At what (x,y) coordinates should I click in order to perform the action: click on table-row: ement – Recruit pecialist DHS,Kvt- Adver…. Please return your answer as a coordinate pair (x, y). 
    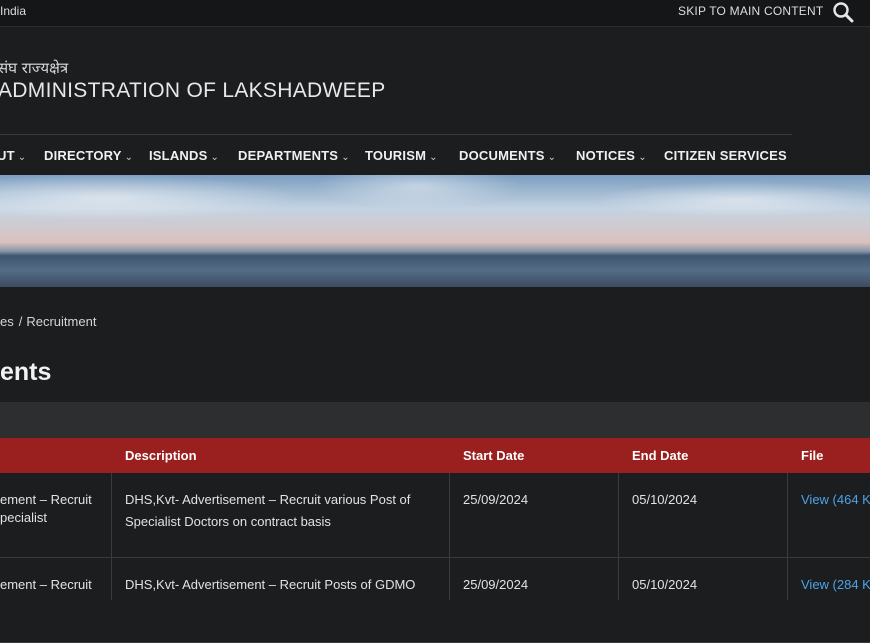
    Looking at the image, I should click on (435, 515).